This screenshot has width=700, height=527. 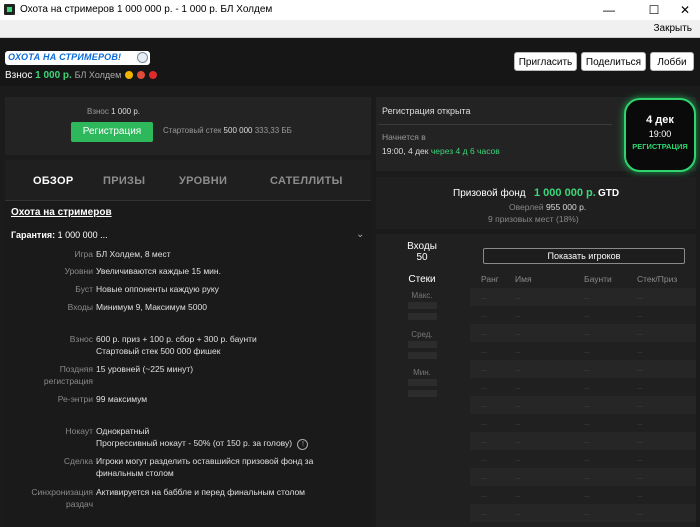 I want to click on registration-badge: 4 дек 19:00 РЕГИСТРАЦИЯ, so click(x=660, y=135).